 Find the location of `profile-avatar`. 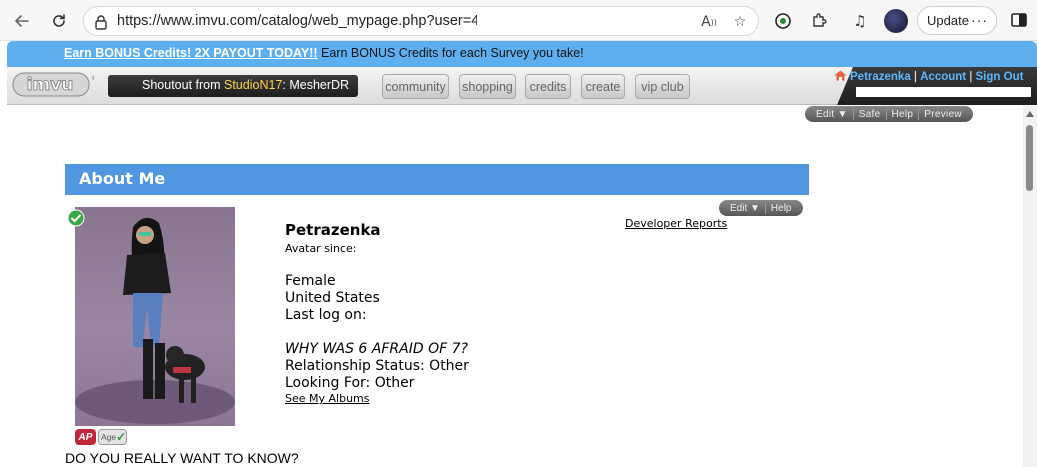

profile-avatar is located at coordinates (896, 21).